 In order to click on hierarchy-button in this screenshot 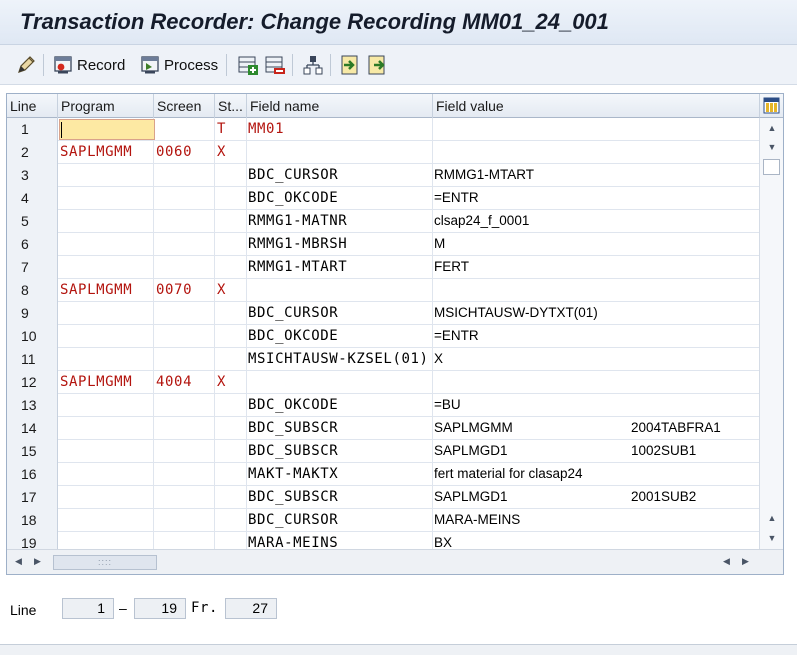, I will do `click(313, 65)`.